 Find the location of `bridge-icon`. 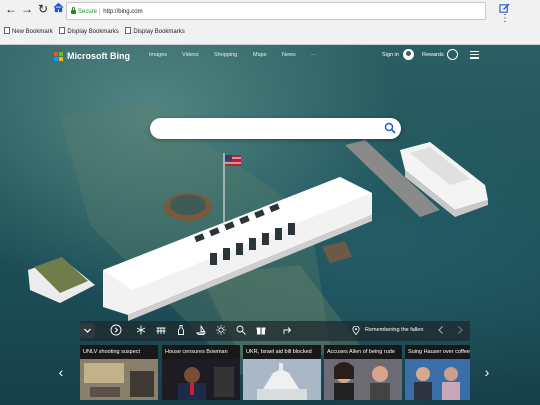

bridge-icon is located at coordinates (161, 330).